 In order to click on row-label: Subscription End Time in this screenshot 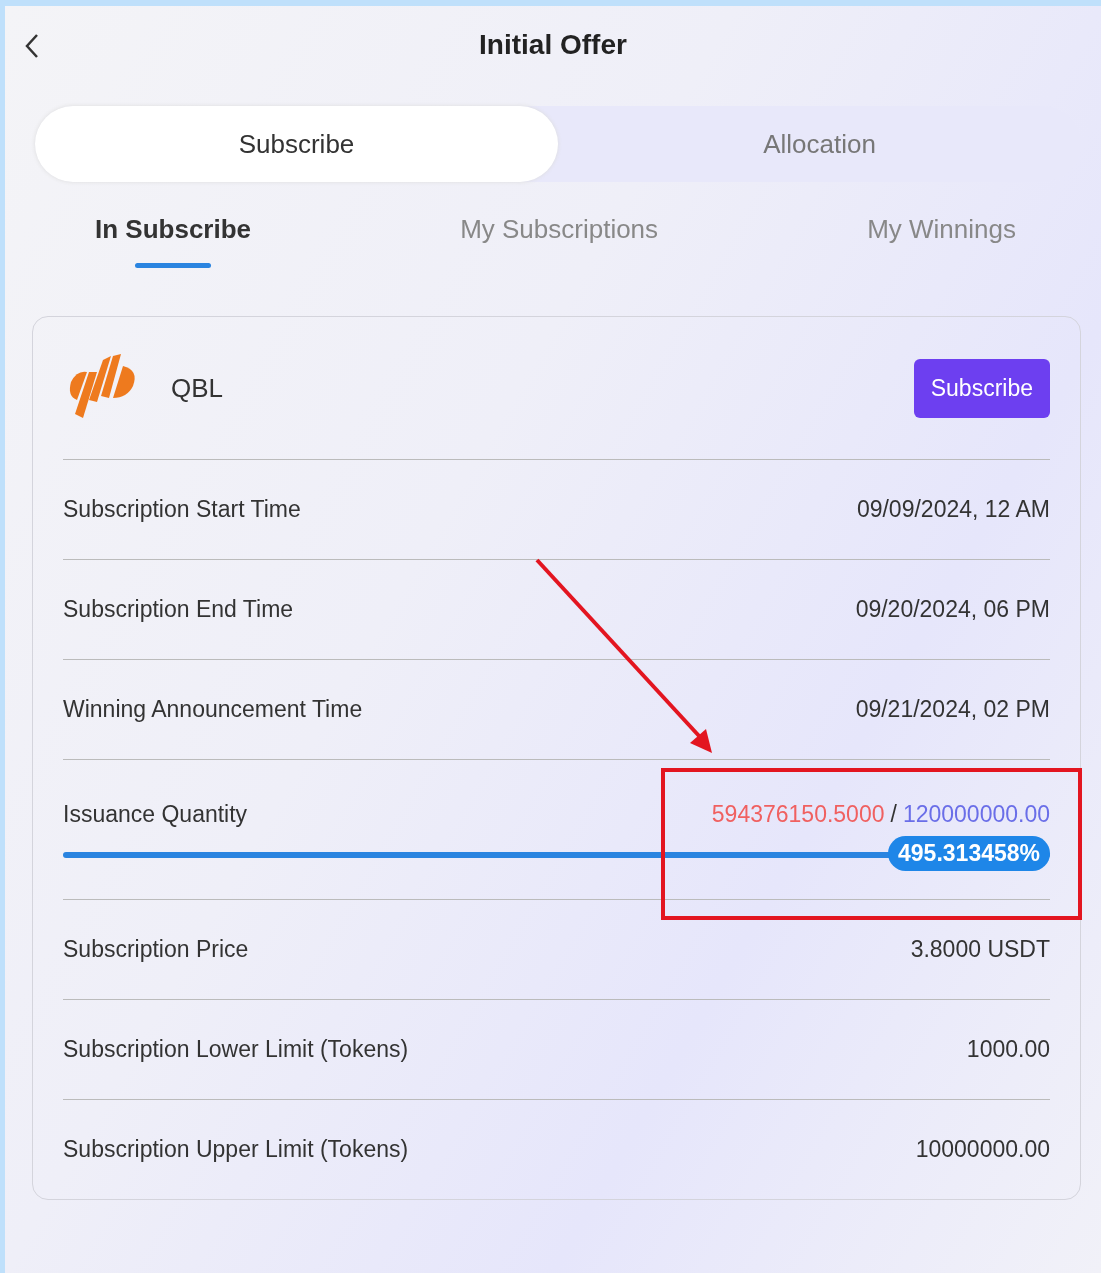, I will do `click(178, 609)`.